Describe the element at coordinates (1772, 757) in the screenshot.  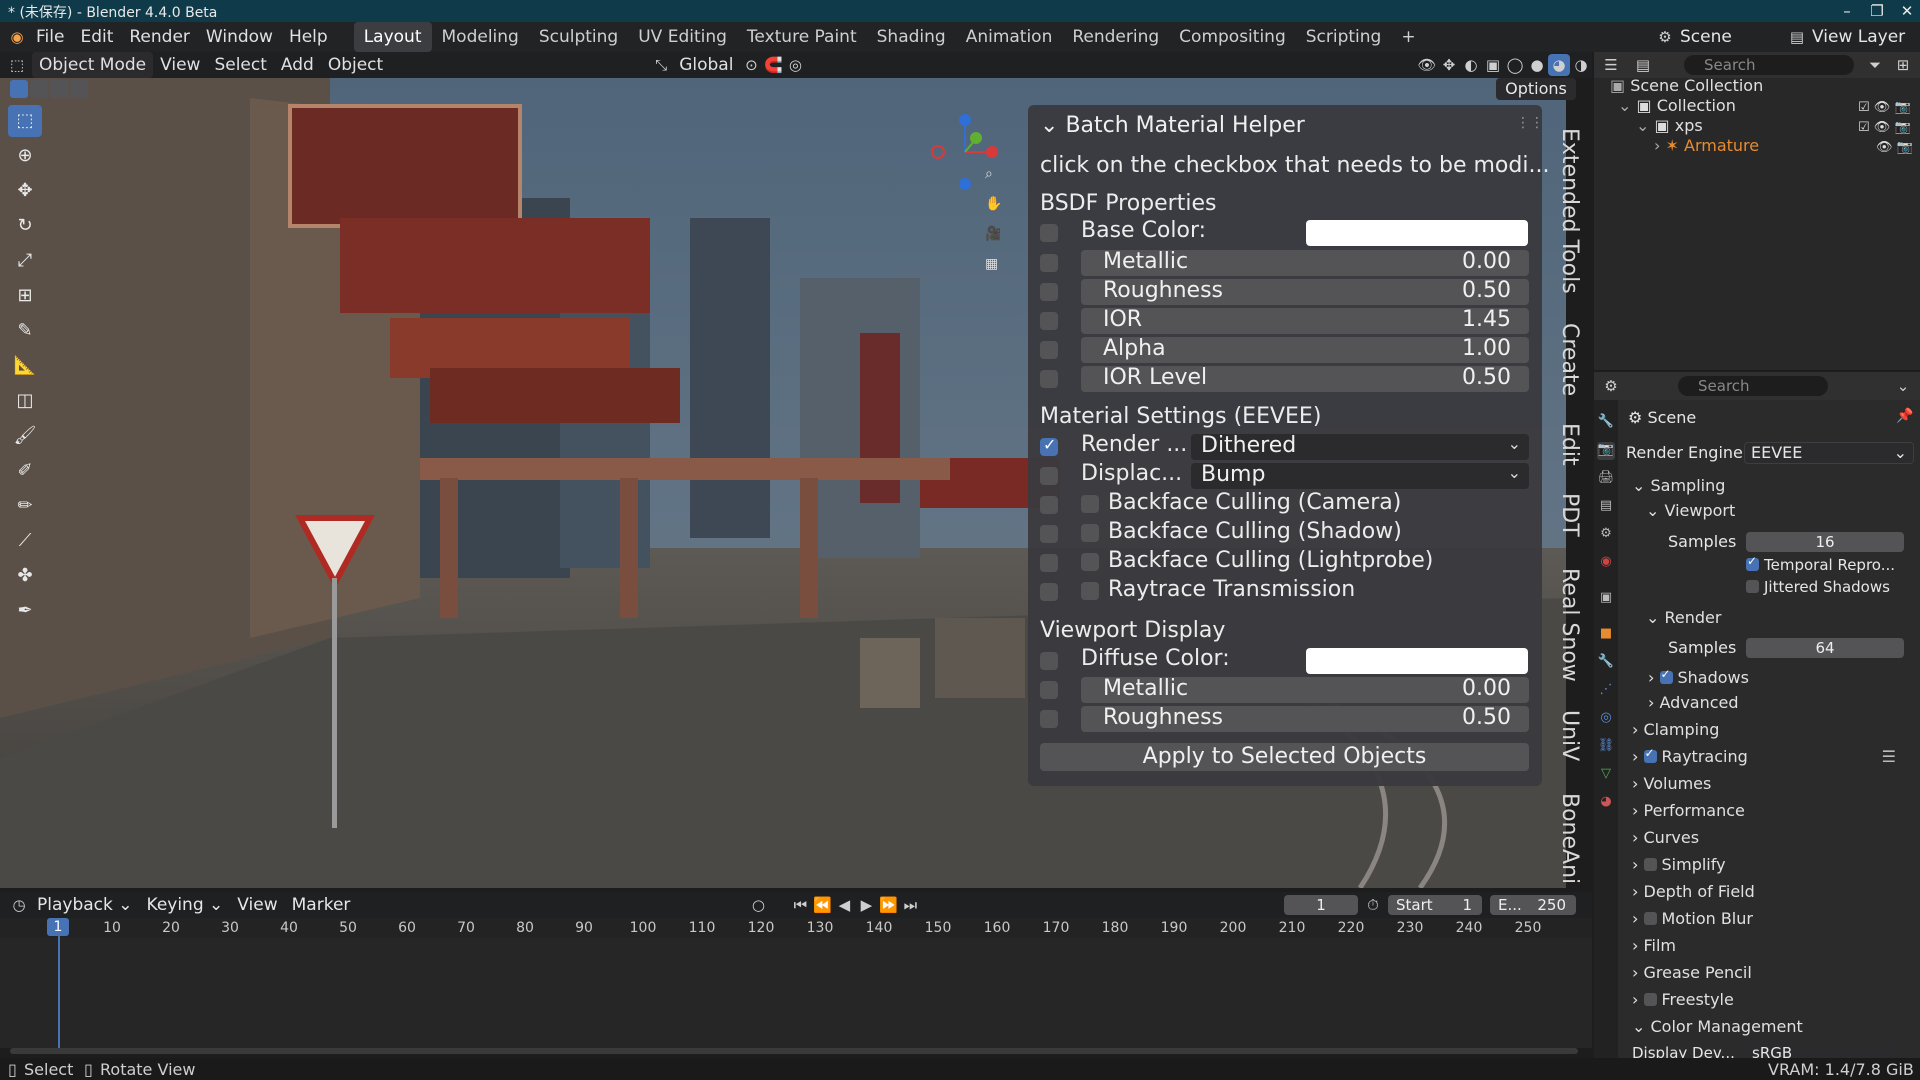
I see `raytracing-section: › Raytracing ☰` at that location.